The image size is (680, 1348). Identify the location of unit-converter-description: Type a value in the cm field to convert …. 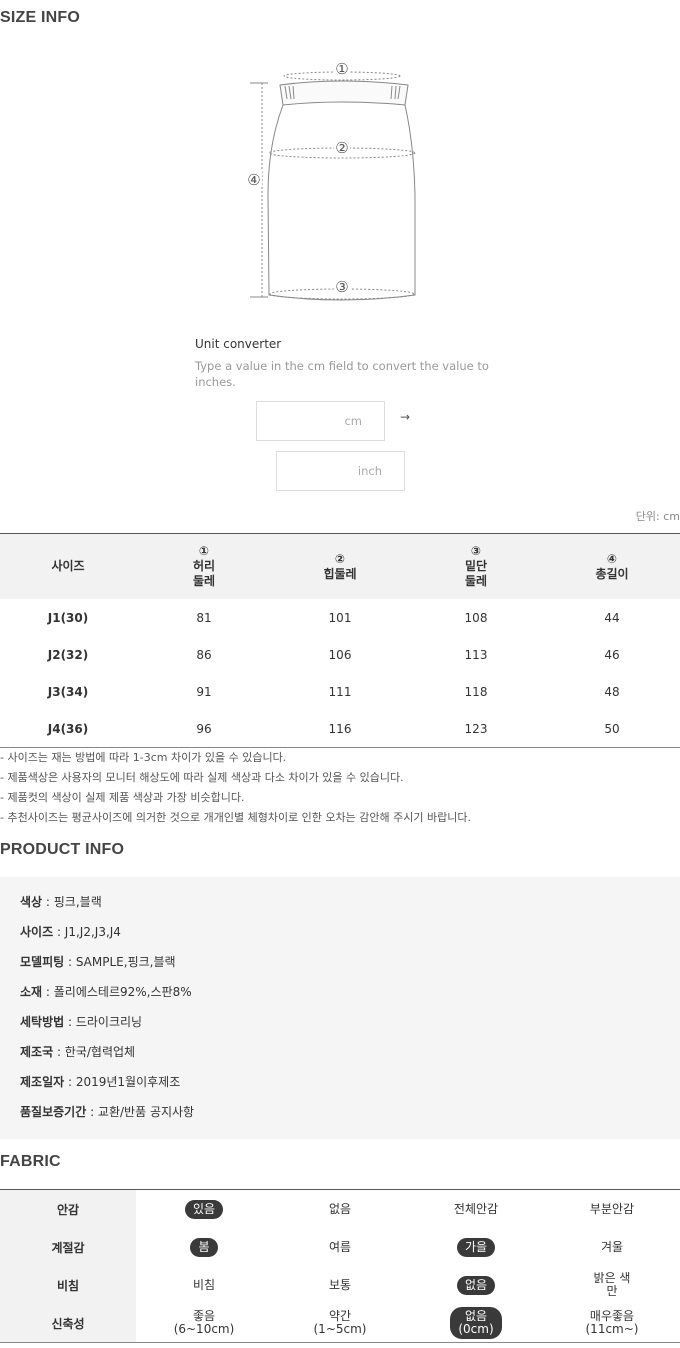
(342, 374).